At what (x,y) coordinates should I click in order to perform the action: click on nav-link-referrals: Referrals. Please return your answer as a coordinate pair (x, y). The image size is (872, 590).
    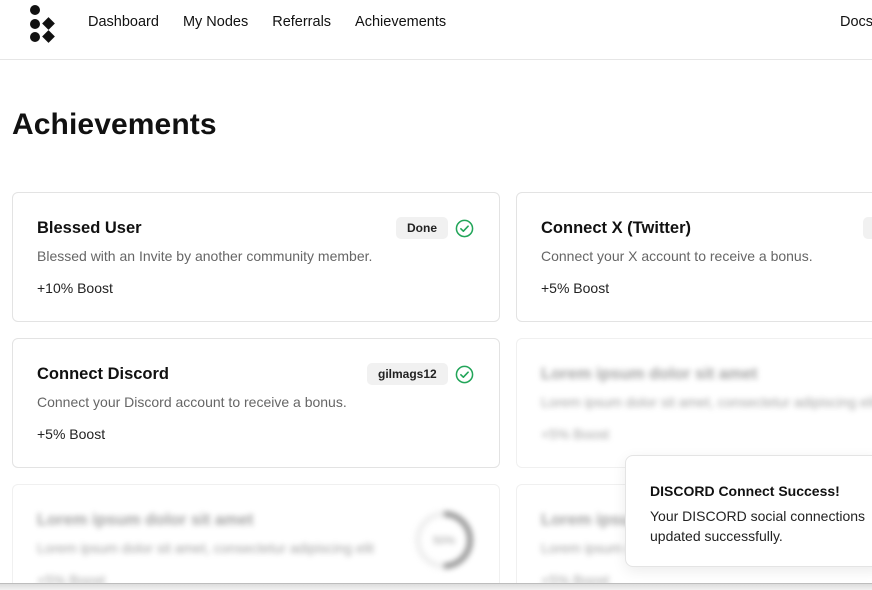
    Looking at the image, I should click on (301, 22).